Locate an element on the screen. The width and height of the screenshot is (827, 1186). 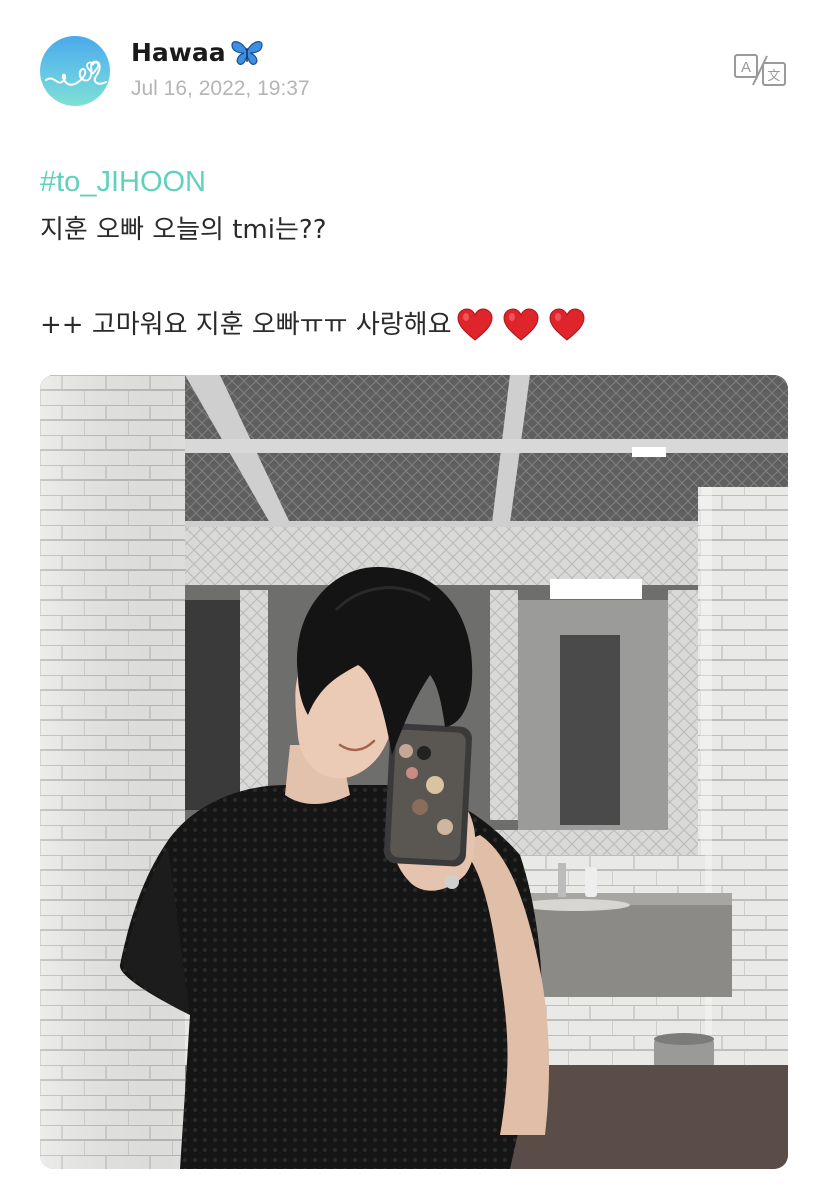
butterfly-icon is located at coordinates (247, 53).